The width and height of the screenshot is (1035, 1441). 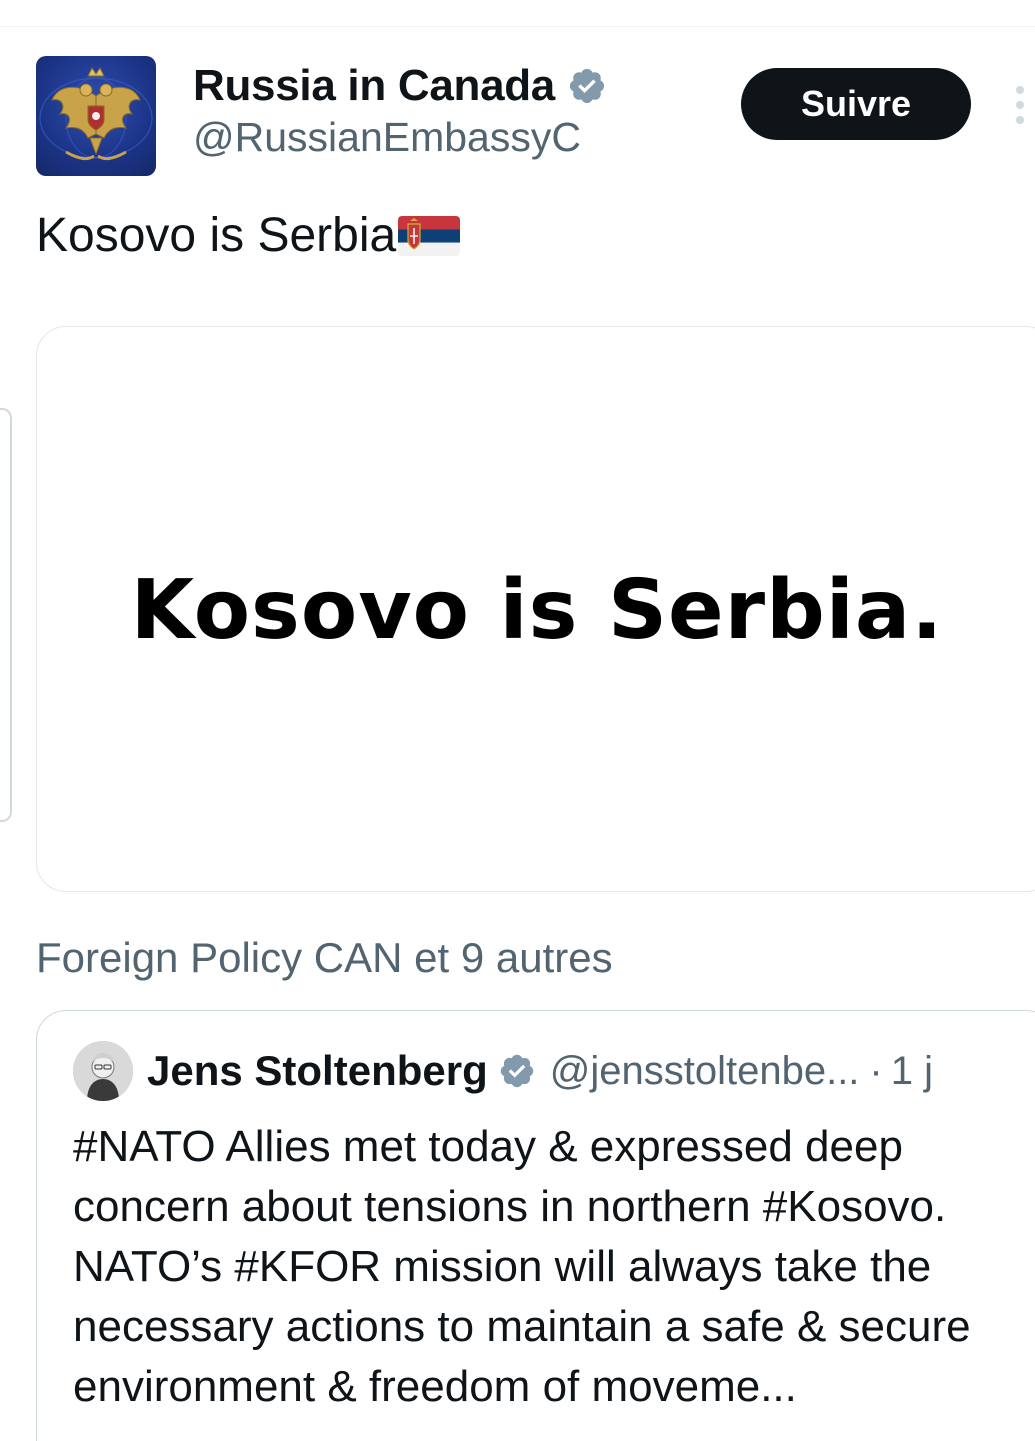 I want to click on more-vertical-icon, so click(x=1020, y=105).